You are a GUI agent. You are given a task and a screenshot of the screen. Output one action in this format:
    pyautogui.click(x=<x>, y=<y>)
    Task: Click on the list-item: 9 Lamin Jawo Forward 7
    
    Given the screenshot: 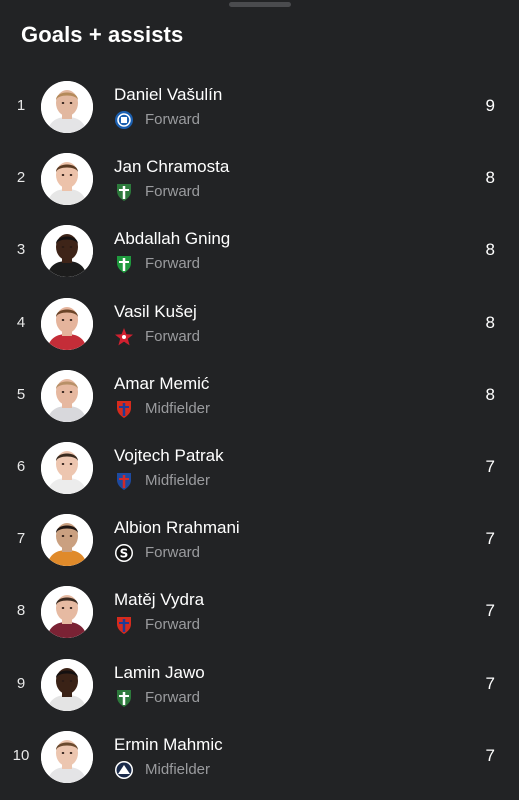 What is the action you would take?
    pyautogui.click(x=259, y=685)
    